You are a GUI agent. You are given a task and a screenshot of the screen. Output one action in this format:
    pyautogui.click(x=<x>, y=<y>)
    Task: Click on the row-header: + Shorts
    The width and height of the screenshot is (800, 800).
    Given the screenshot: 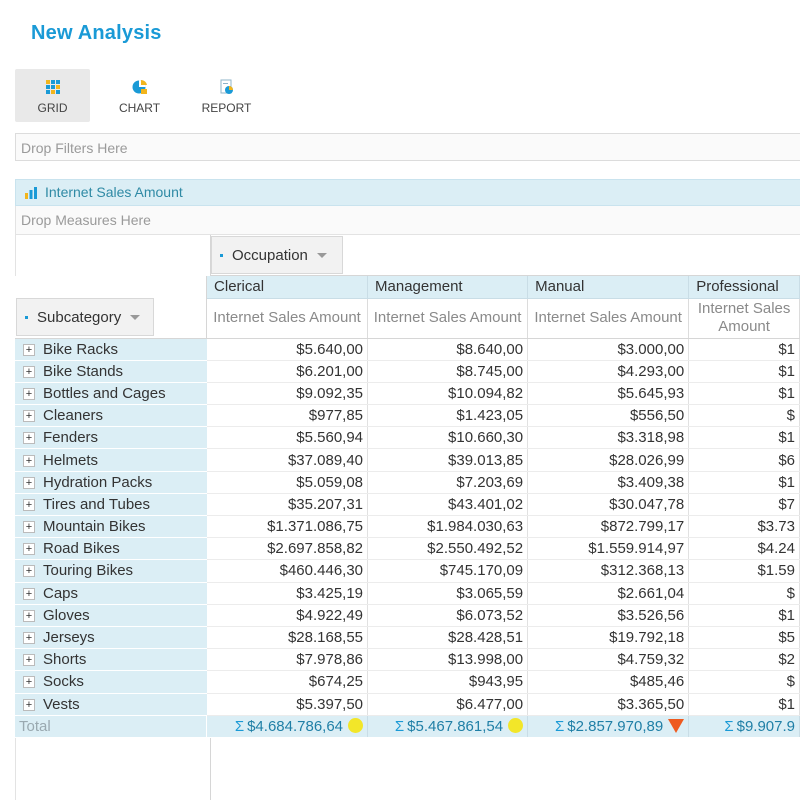 What is the action you would take?
    pyautogui.click(x=111, y=660)
    